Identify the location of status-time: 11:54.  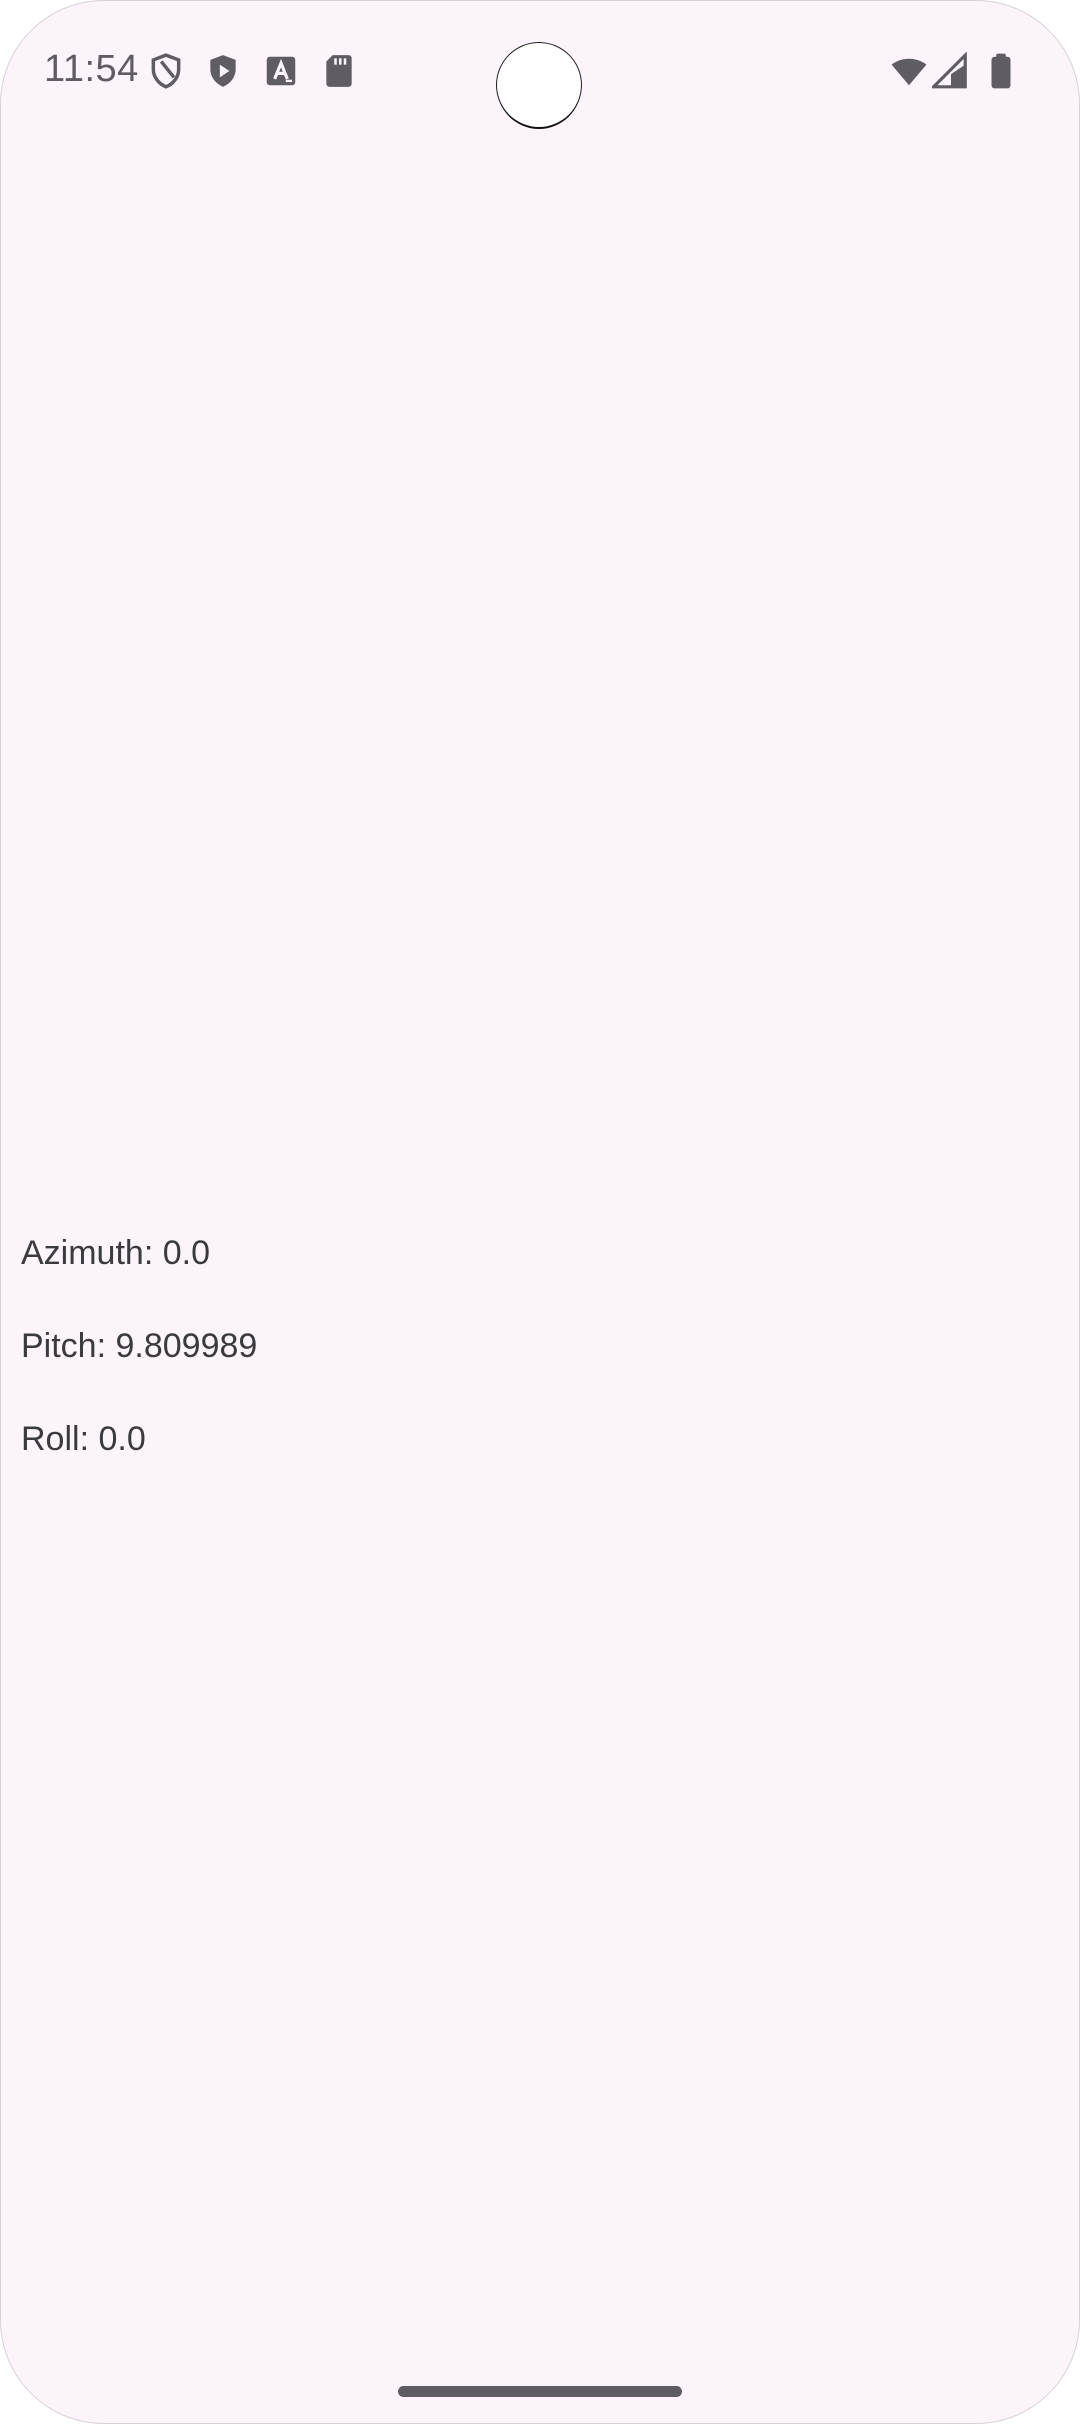
(91, 69).